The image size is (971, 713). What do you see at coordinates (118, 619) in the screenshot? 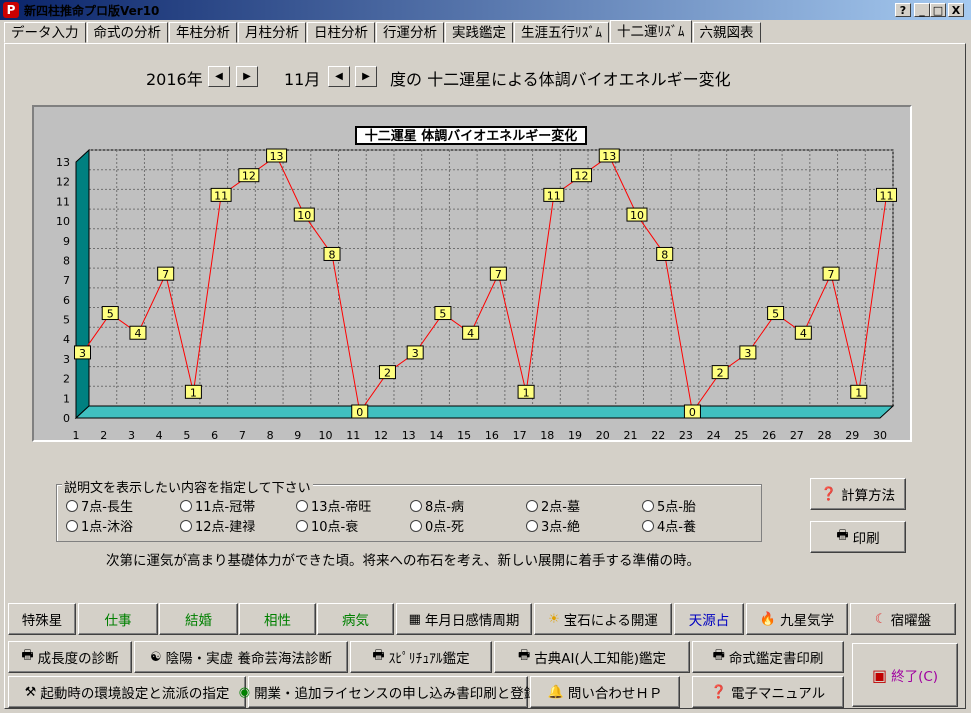
I see `work-button: 仕事` at bounding box center [118, 619].